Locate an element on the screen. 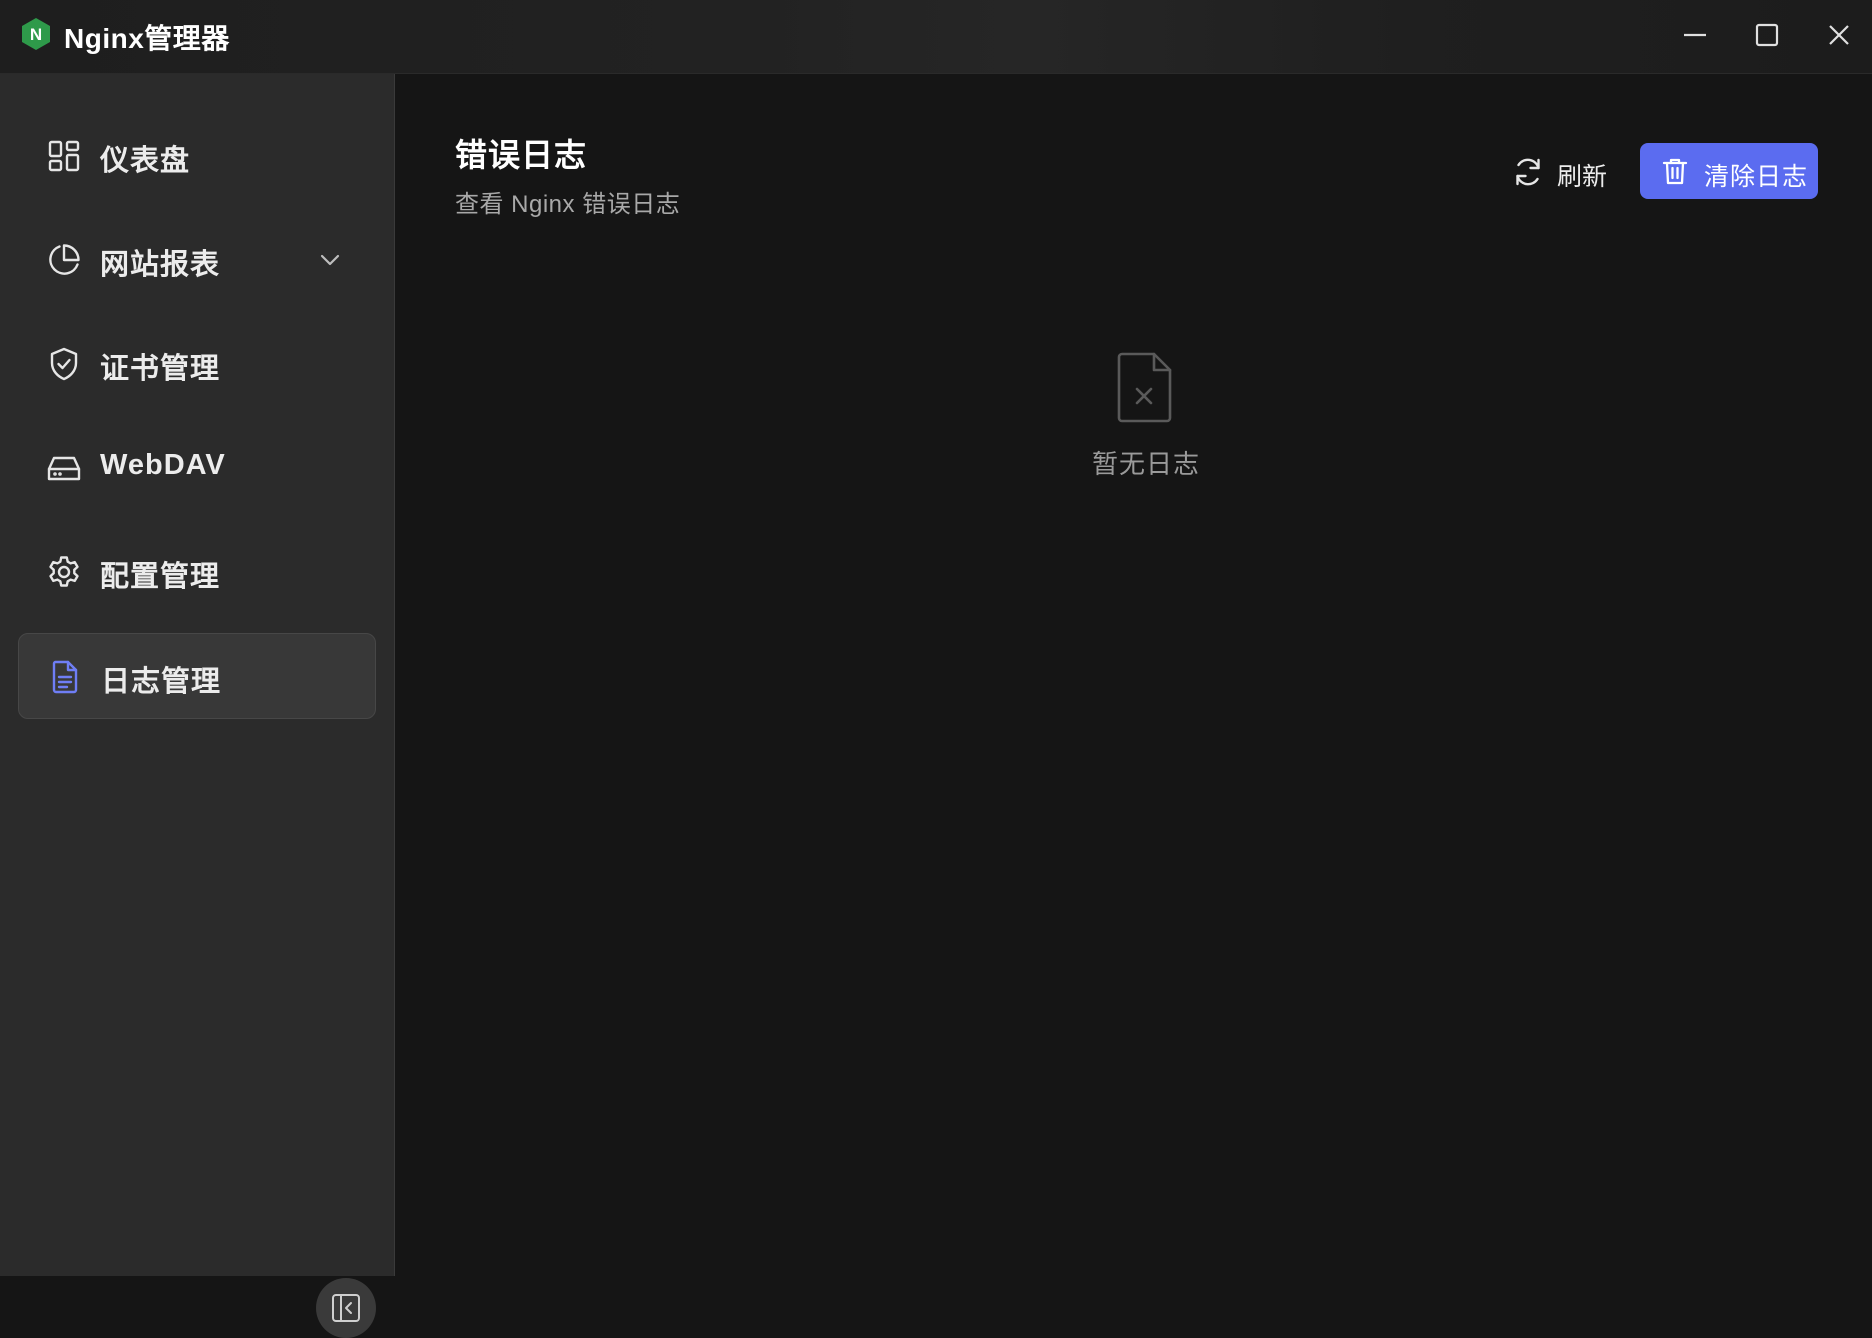  maximize-button is located at coordinates (1767, 35).